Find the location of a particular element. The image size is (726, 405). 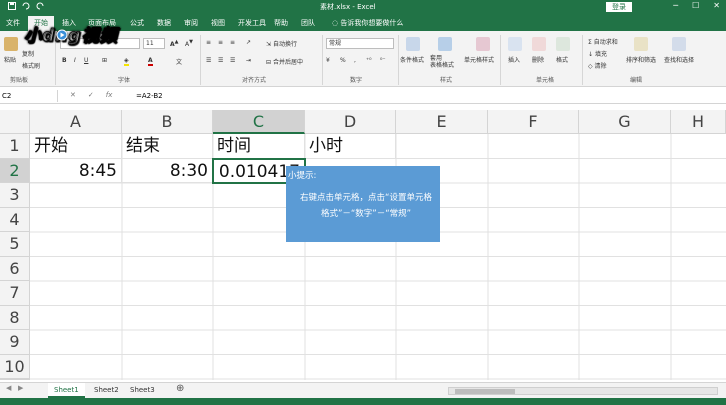

italic-button: I is located at coordinates (75, 60).